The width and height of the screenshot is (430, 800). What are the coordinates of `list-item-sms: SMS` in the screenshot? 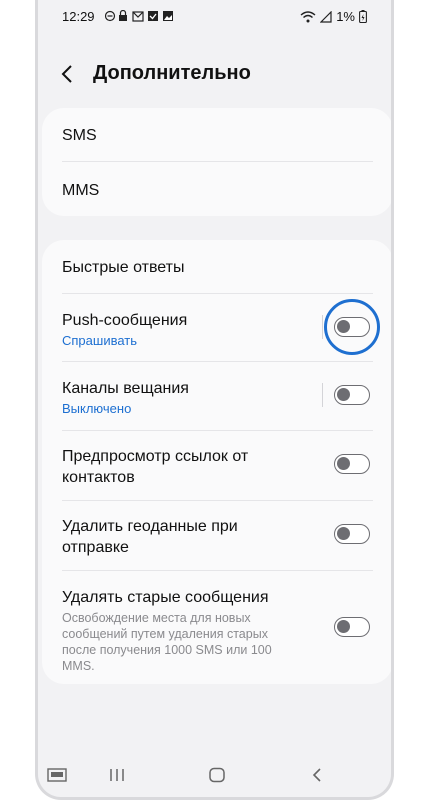 It's located at (217, 135).